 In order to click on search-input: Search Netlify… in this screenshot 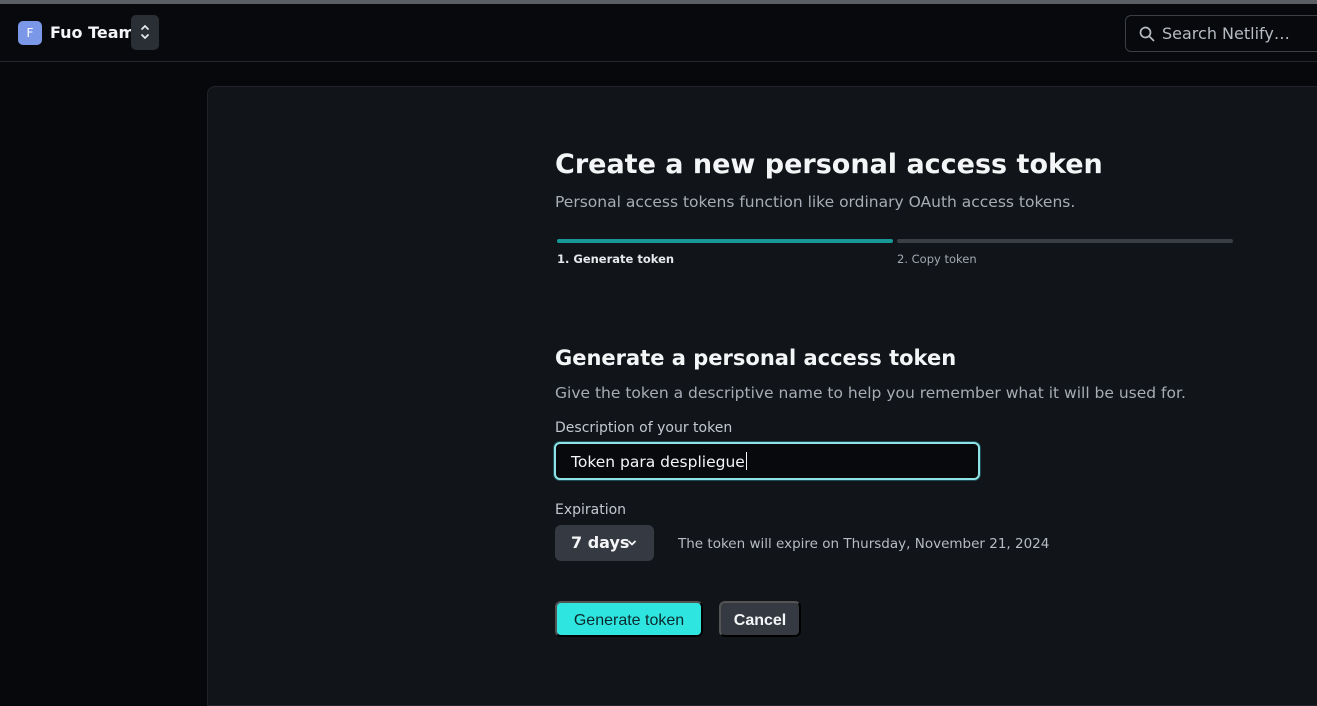, I will do `click(1221, 33)`.